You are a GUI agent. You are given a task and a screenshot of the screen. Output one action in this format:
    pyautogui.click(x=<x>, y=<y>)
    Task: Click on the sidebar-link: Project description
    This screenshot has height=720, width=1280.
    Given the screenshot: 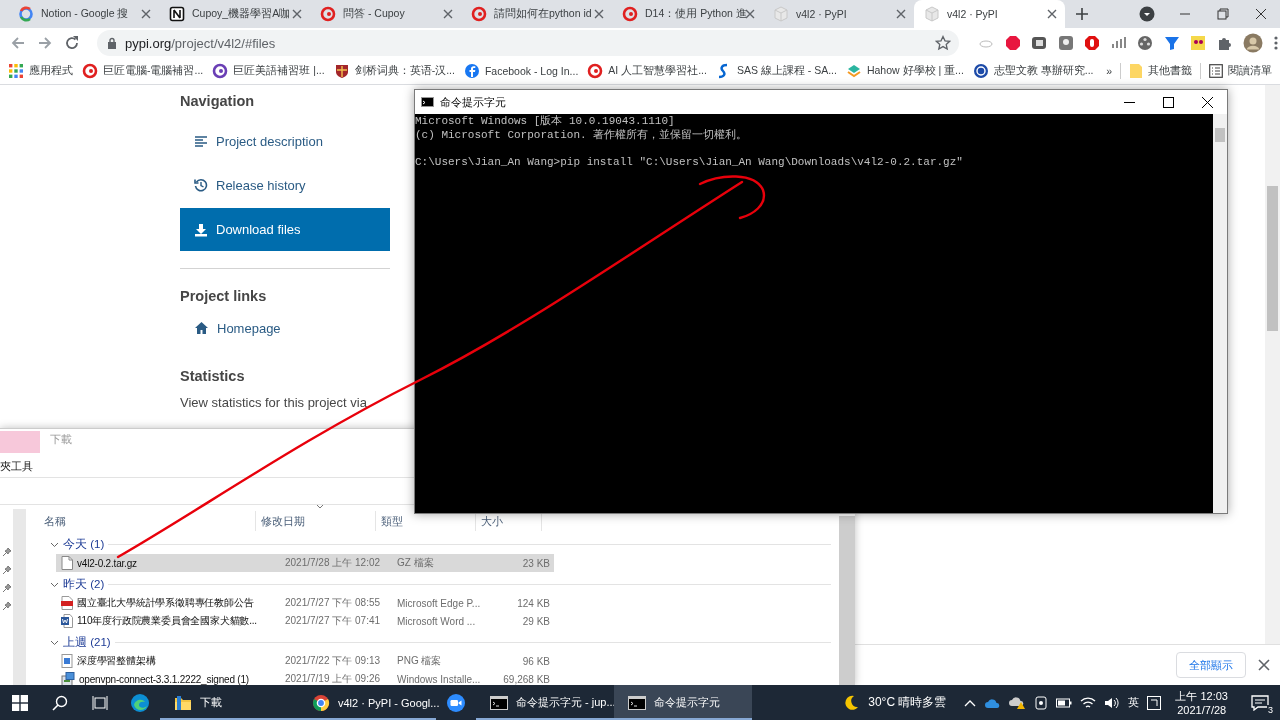 What is the action you would take?
    pyautogui.click(x=285, y=141)
    